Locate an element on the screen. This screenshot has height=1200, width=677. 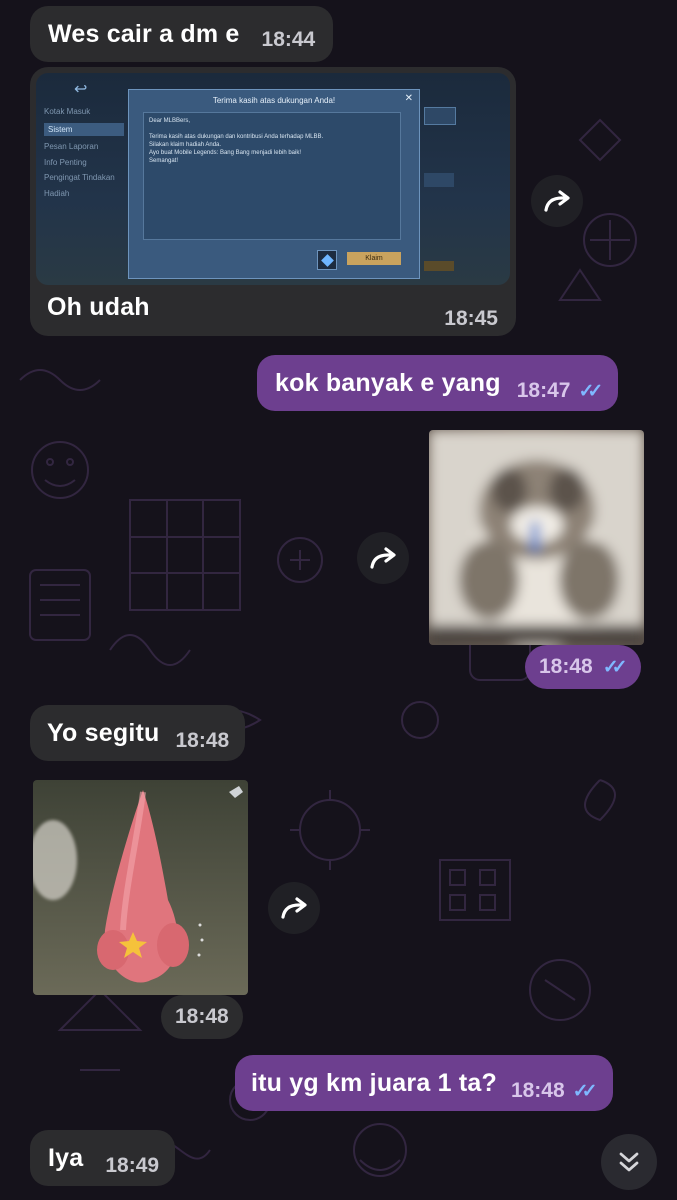
game-back-arrow-icon: ↩ is located at coordinates (81, 89).